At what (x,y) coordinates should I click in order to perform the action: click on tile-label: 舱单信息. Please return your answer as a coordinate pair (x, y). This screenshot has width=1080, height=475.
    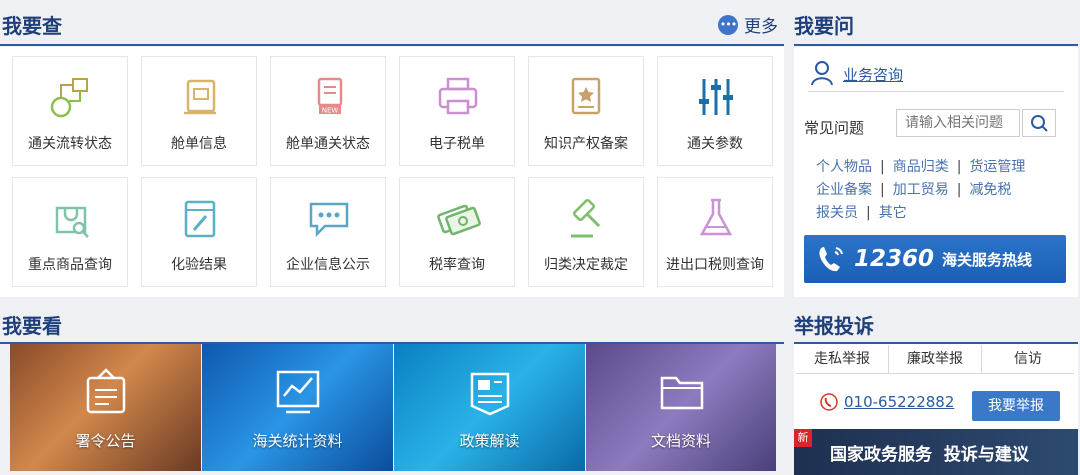
    Looking at the image, I should click on (199, 144).